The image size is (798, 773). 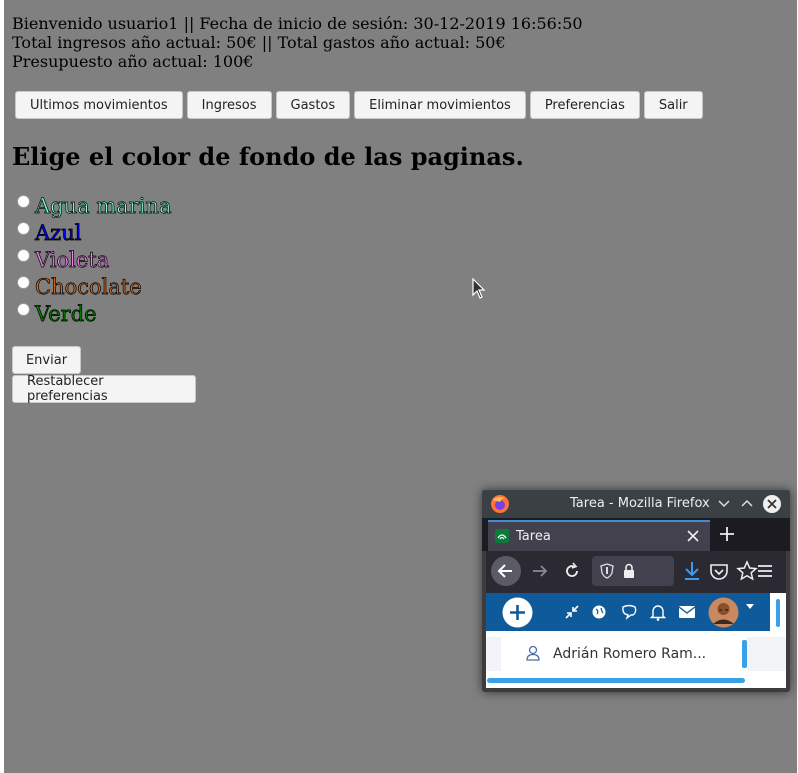 What do you see at coordinates (778, 613) in the screenshot?
I see `scrollbar` at bounding box center [778, 613].